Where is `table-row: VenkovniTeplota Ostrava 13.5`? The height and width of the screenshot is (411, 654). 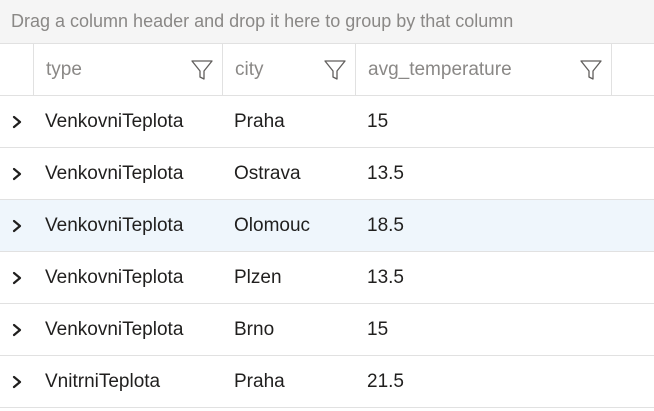
table-row: VenkovniTeplota Ostrava 13.5 is located at coordinates (327, 174).